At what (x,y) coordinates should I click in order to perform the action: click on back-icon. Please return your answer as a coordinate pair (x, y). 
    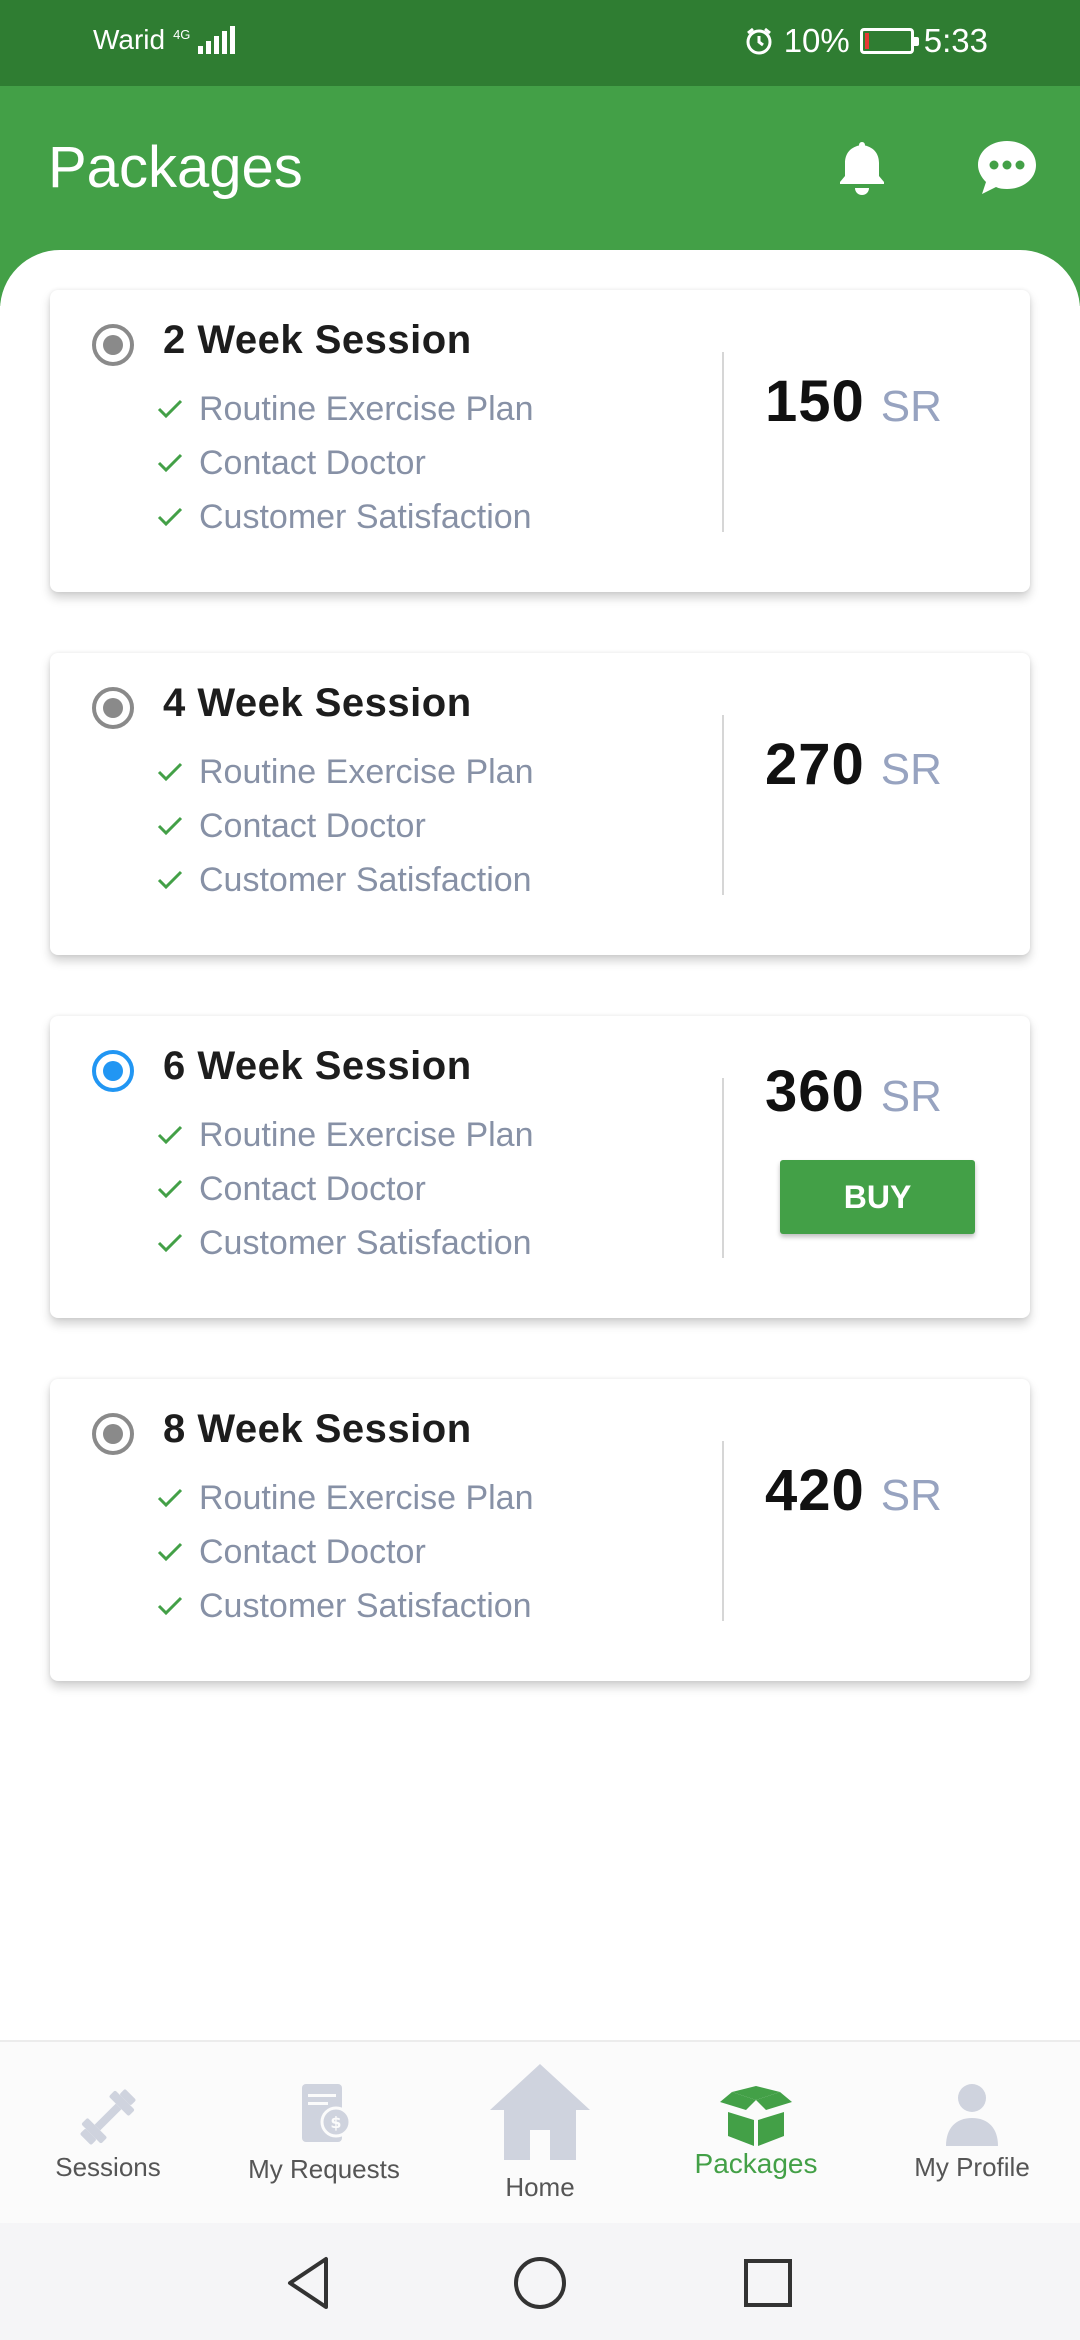
    Looking at the image, I should click on (310, 2283).